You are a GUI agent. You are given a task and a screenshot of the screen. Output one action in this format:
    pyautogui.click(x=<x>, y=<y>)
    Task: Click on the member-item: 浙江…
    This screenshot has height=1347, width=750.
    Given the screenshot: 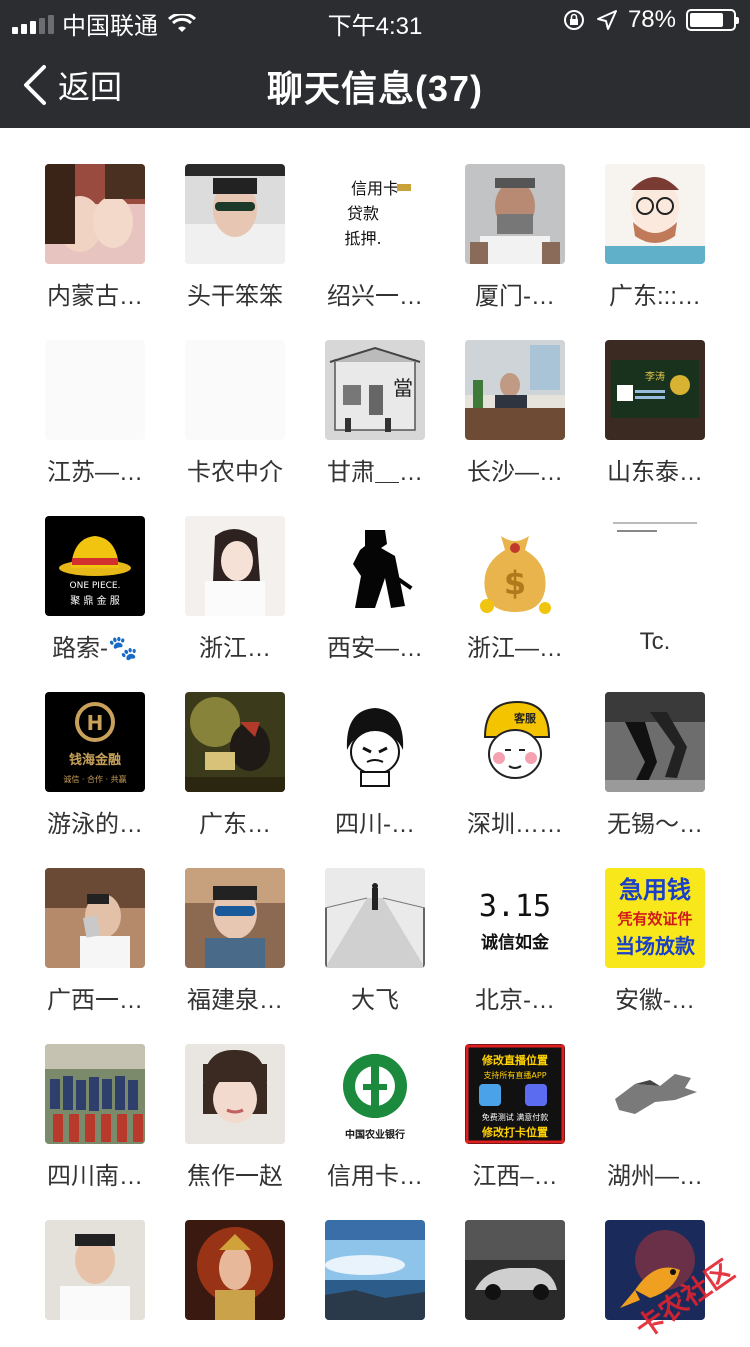 What is the action you would take?
    pyautogui.click(x=235, y=604)
    